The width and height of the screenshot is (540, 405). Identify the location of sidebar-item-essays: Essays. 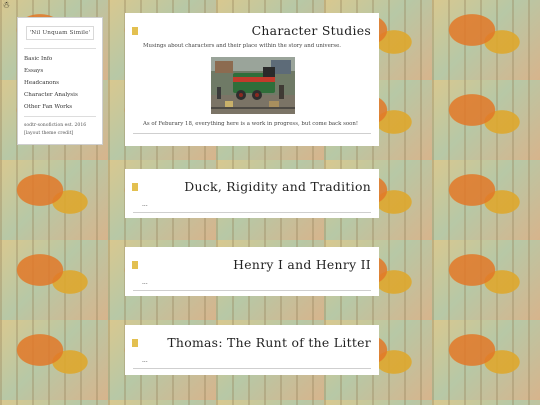
(60, 71).